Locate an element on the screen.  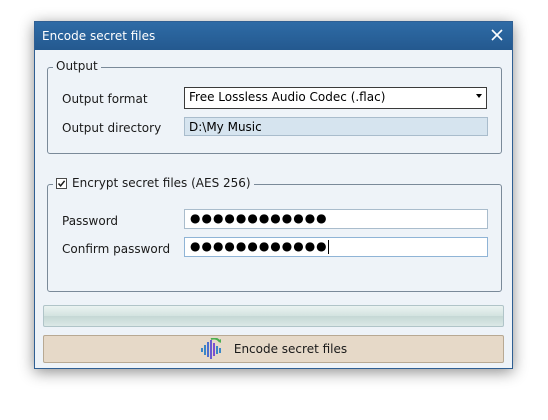
close-icon is located at coordinates (497, 35).